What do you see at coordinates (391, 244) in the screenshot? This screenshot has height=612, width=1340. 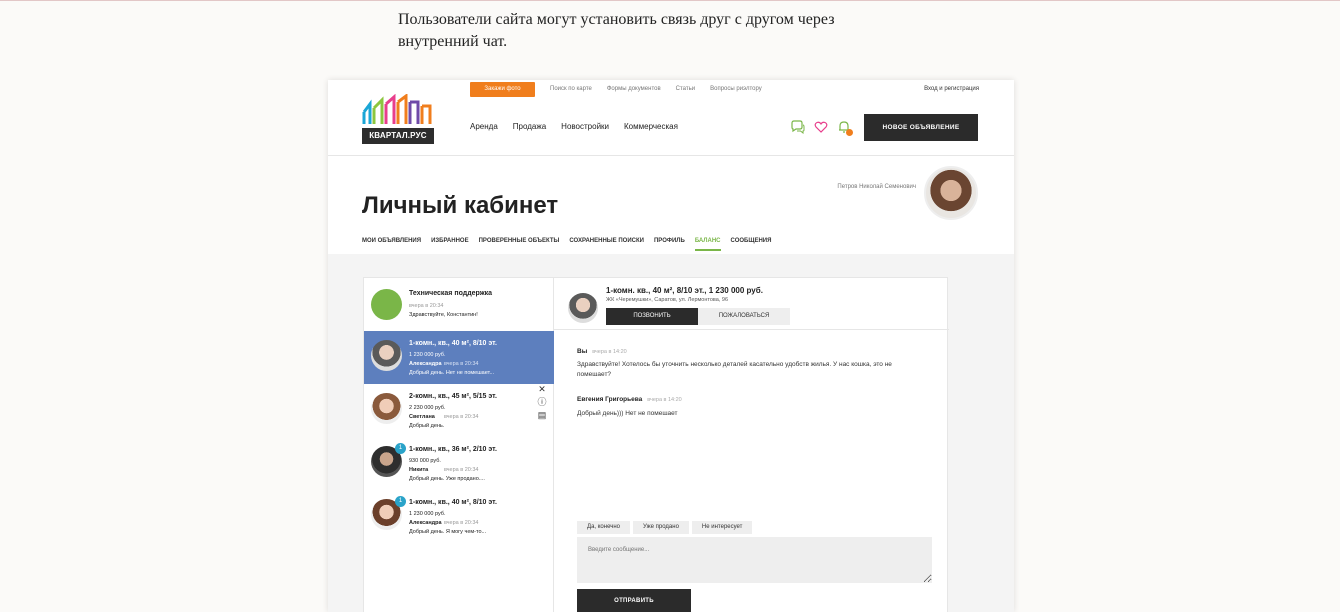 I see `tab-my-ads: МОИ ОБЪЯВЛЕНИЯ` at bounding box center [391, 244].